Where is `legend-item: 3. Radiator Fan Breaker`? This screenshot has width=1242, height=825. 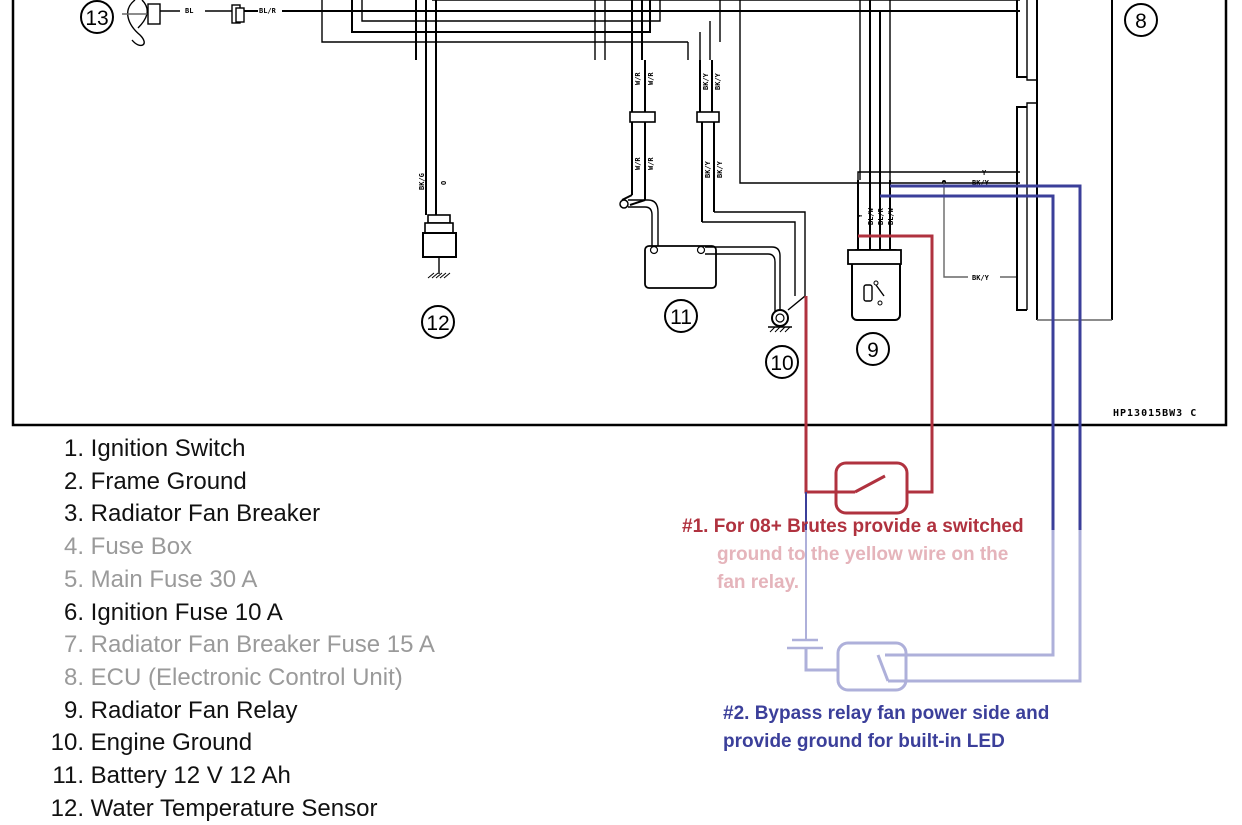
legend-item: 3. Radiator Fan Breaker is located at coordinates (234, 514).